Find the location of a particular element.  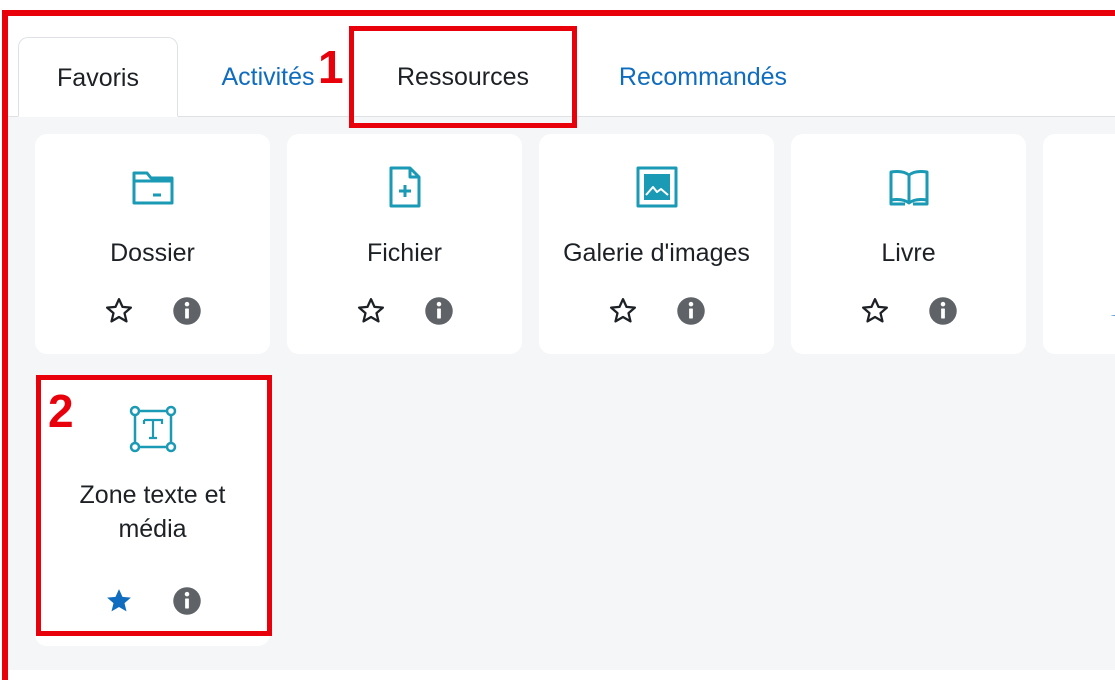

resource-card-livre: Livre is located at coordinates (908, 244).